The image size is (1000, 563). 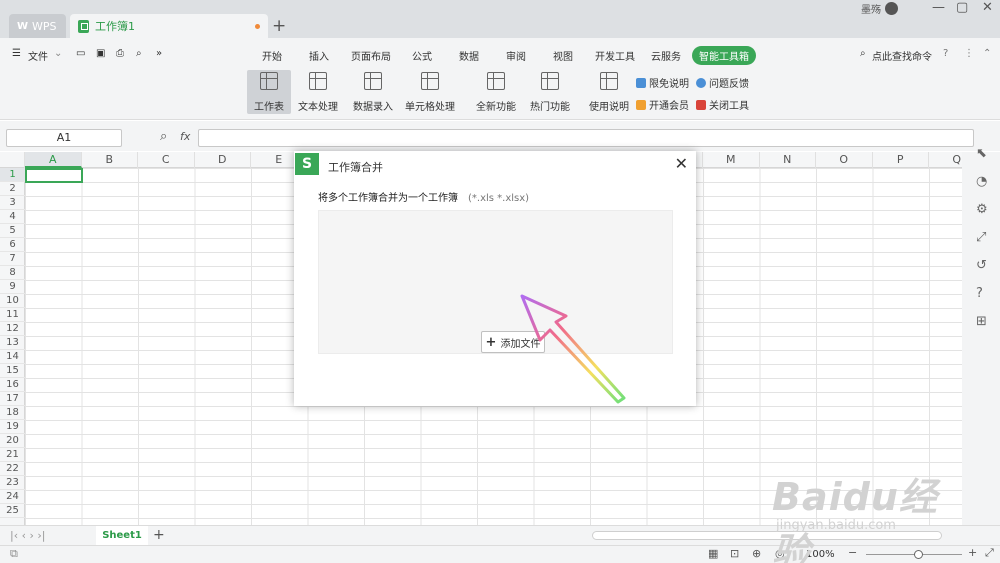 I want to click on file-menu: 文件, so click(x=38, y=55).